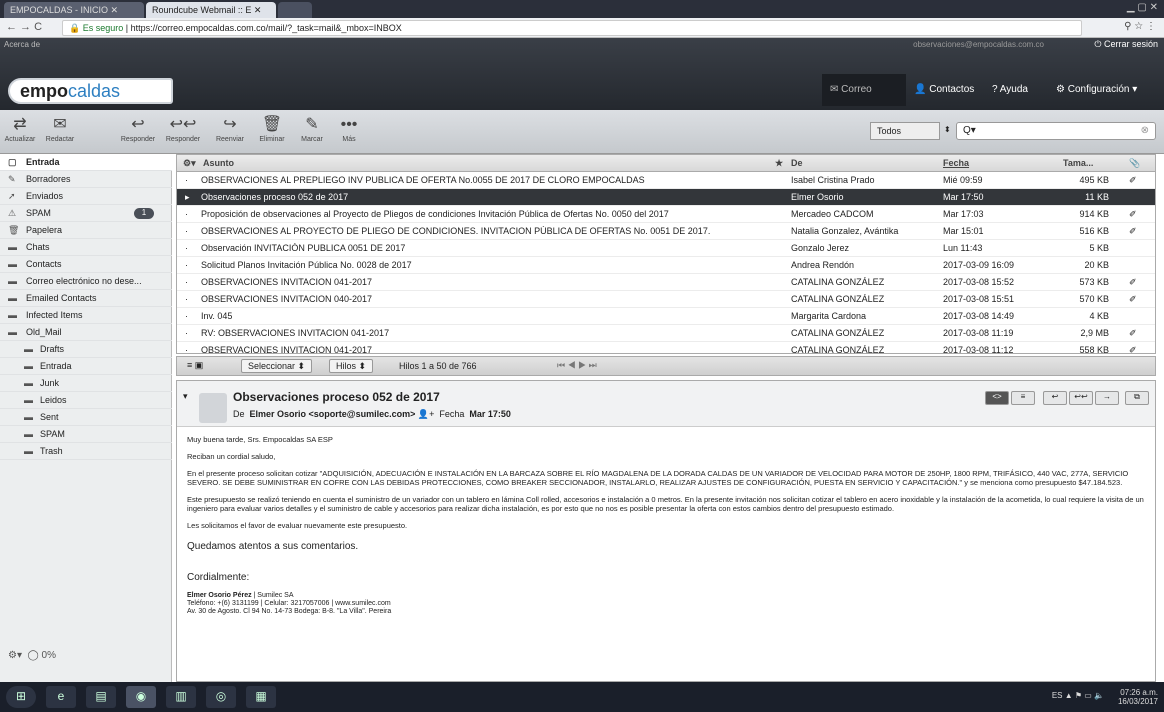 The height and width of the screenshot is (712, 1164). Describe the element at coordinates (211, 10) in the screenshot. I see `browser-tab-active: Roundcube Webmail :: E ✕` at that location.